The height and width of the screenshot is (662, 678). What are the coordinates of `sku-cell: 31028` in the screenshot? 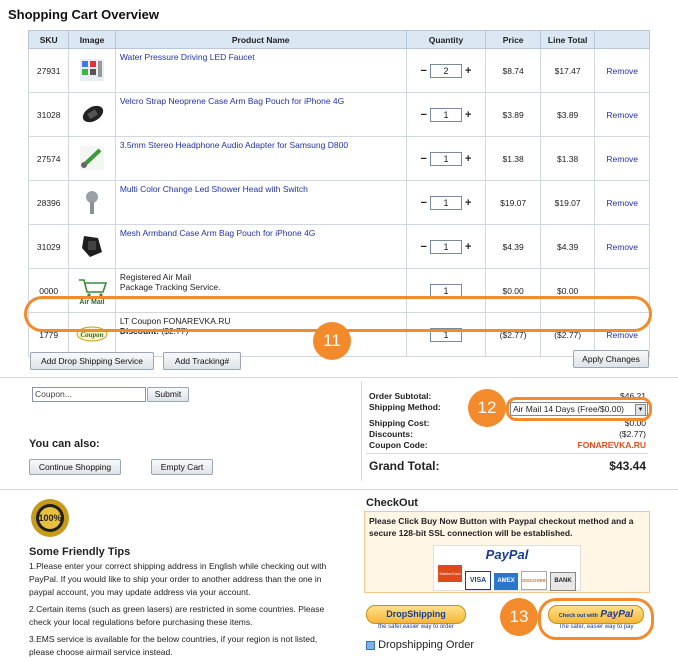 It's located at (48, 114).